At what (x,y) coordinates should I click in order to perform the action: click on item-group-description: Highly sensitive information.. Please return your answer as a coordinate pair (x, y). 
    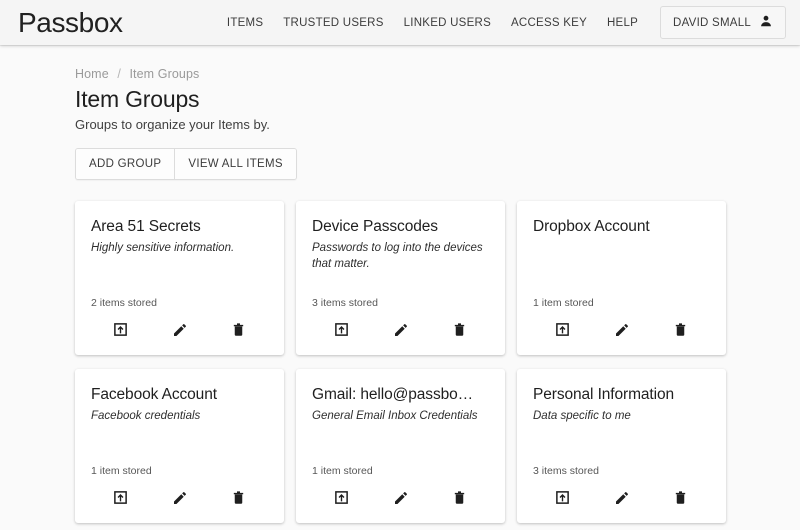
    Looking at the image, I should click on (163, 247).